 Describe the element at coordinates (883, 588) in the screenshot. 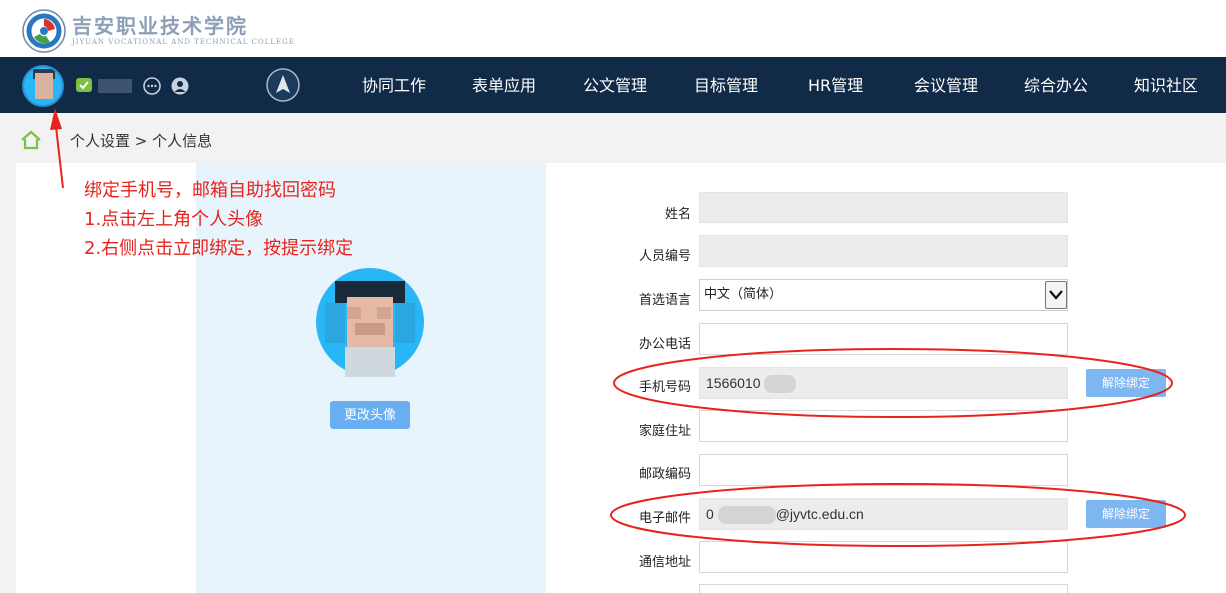

I see `next-field` at that location.